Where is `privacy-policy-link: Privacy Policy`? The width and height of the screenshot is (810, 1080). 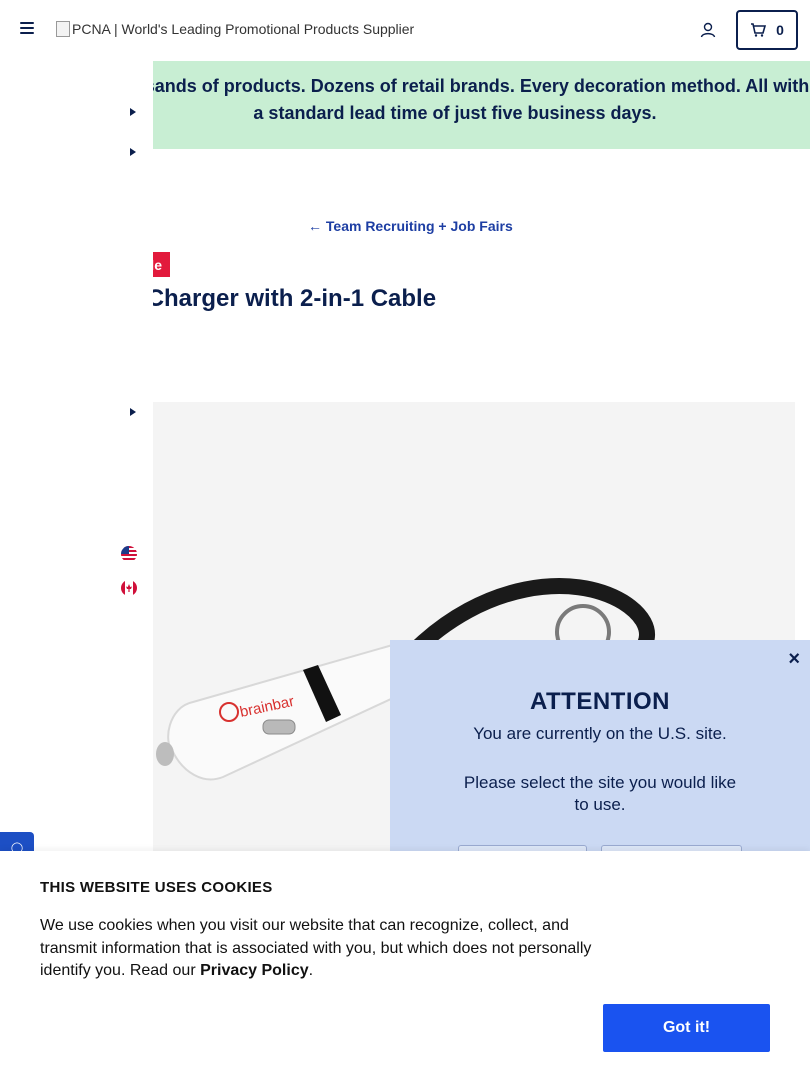 privacy-policy-link: Privacy Policy is located at coordinates (254, 970).